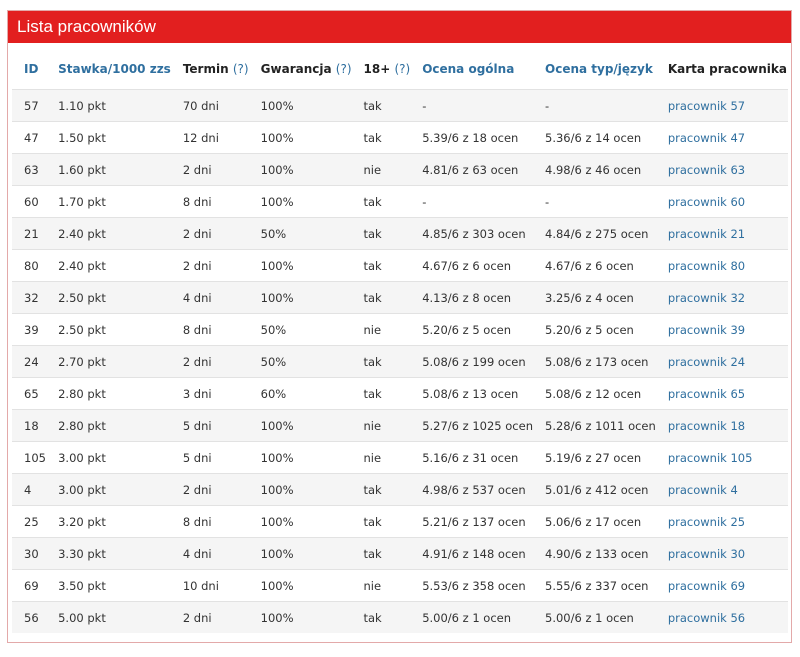  I want to click on employee-card-link: pracownik 63, so click(721, 169).